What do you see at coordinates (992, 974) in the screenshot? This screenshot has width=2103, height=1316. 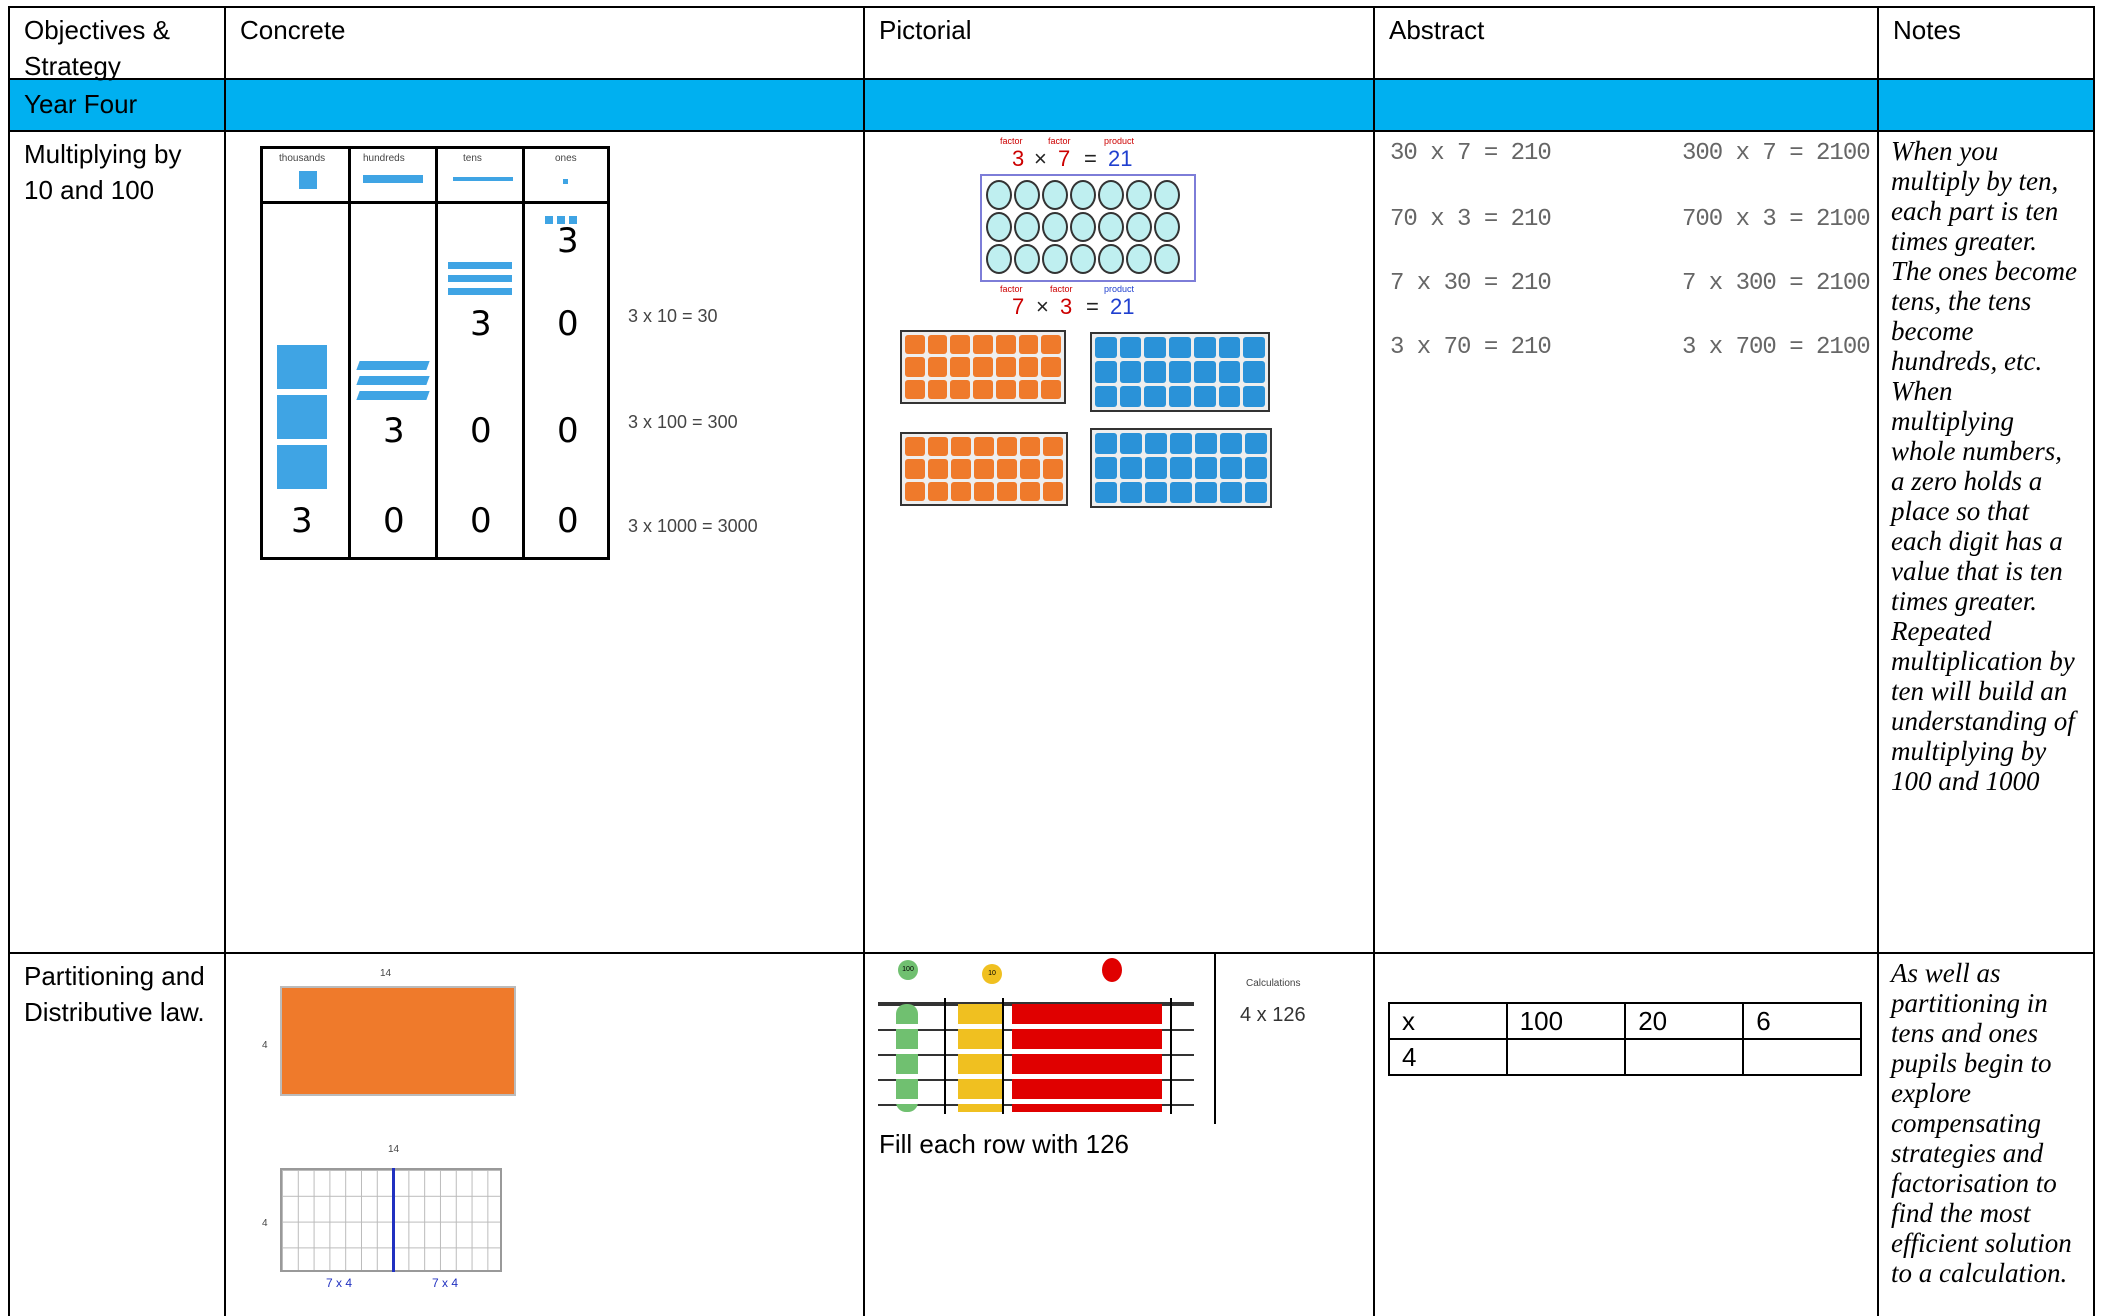 I see `ten-counter-icon: 10` at bounding box center [992, 974].